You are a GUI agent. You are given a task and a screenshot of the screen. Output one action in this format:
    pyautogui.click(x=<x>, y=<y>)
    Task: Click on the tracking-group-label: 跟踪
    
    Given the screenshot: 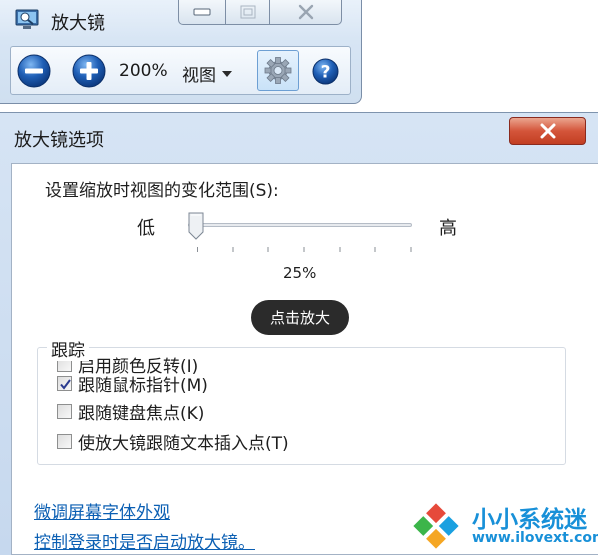 What is the action you would take?
    pyautogui.click(x=68, y=348)
    